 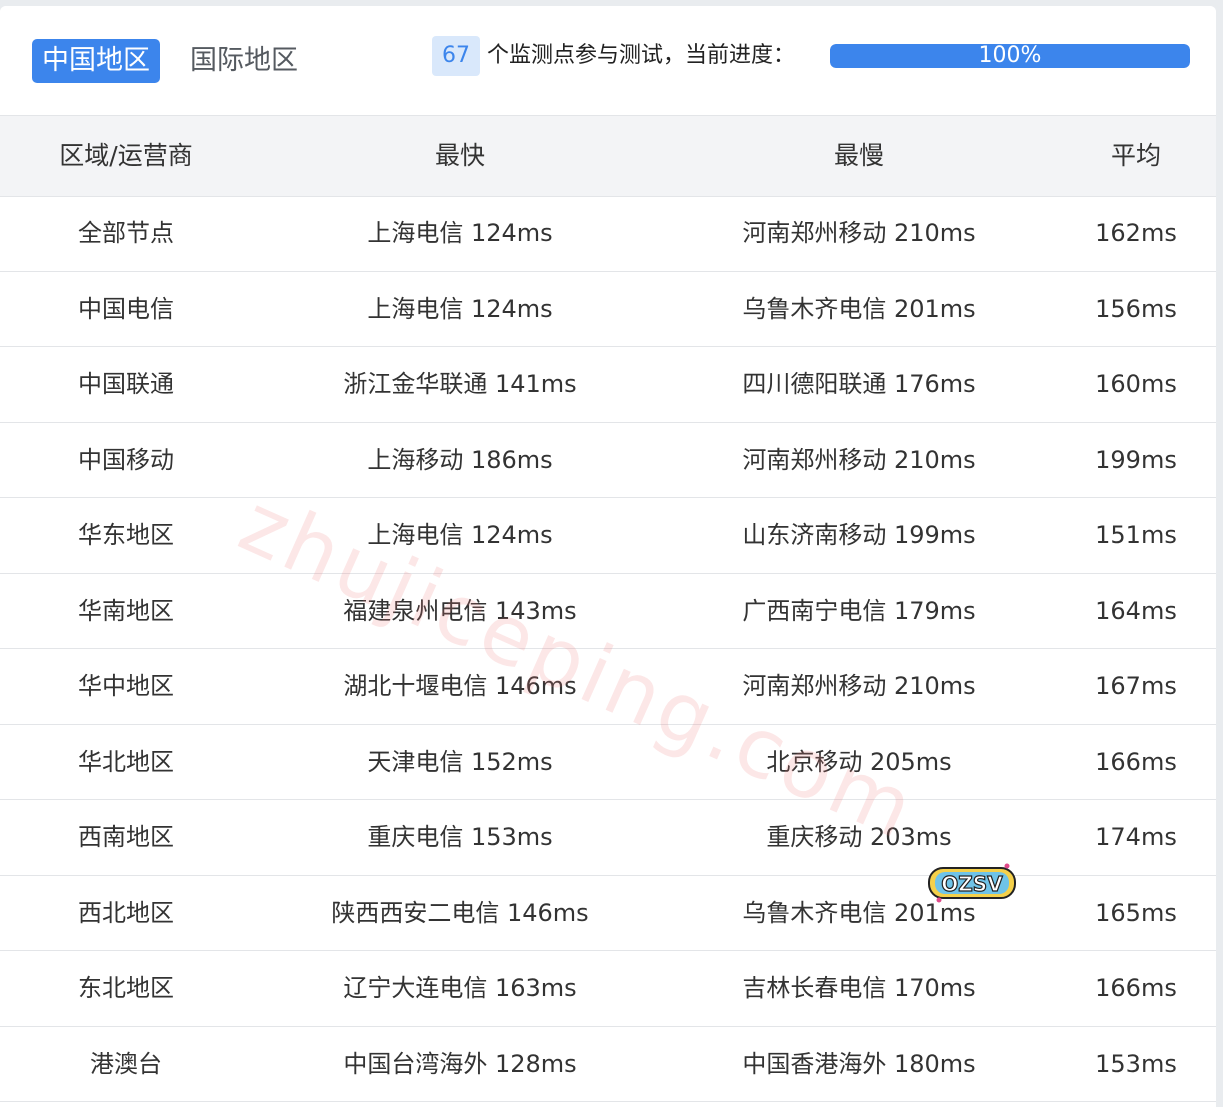 What do you see at coordinates (126, 233) in the screenshot?
I see `region-cell: 全部节点` at bounding box center [126, 233].